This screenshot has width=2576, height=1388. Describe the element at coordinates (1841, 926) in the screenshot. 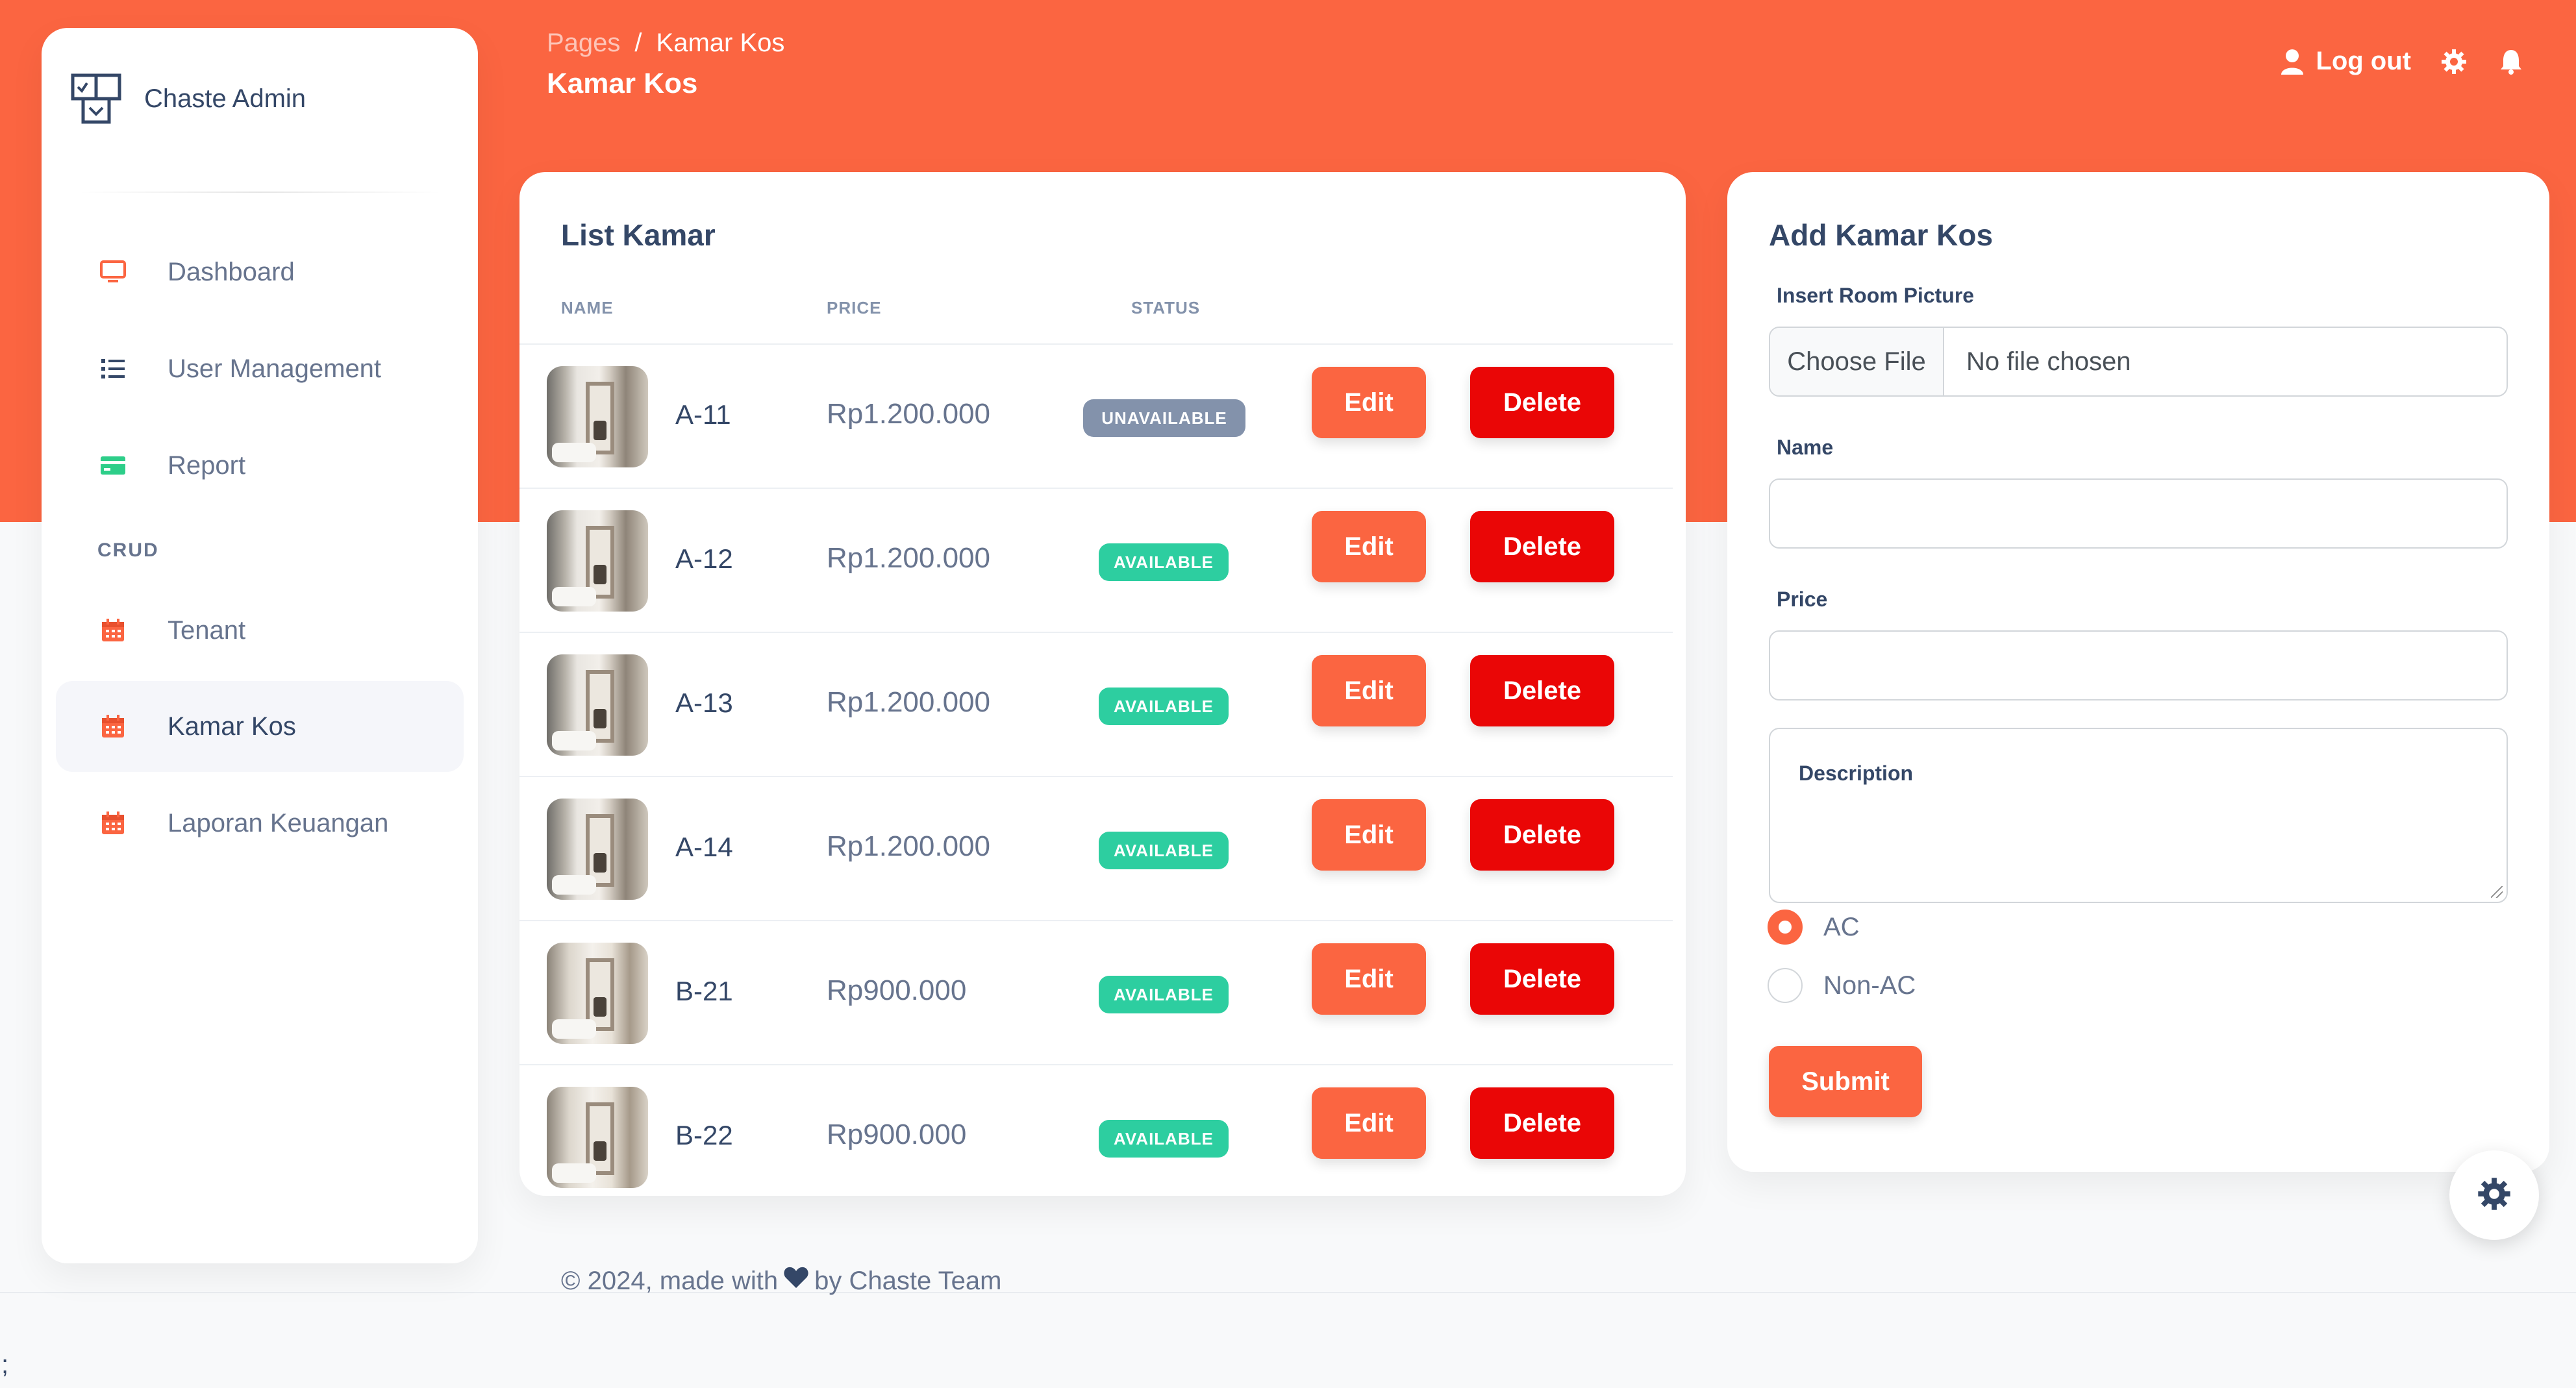

I see `radio-label: AC` at that location.